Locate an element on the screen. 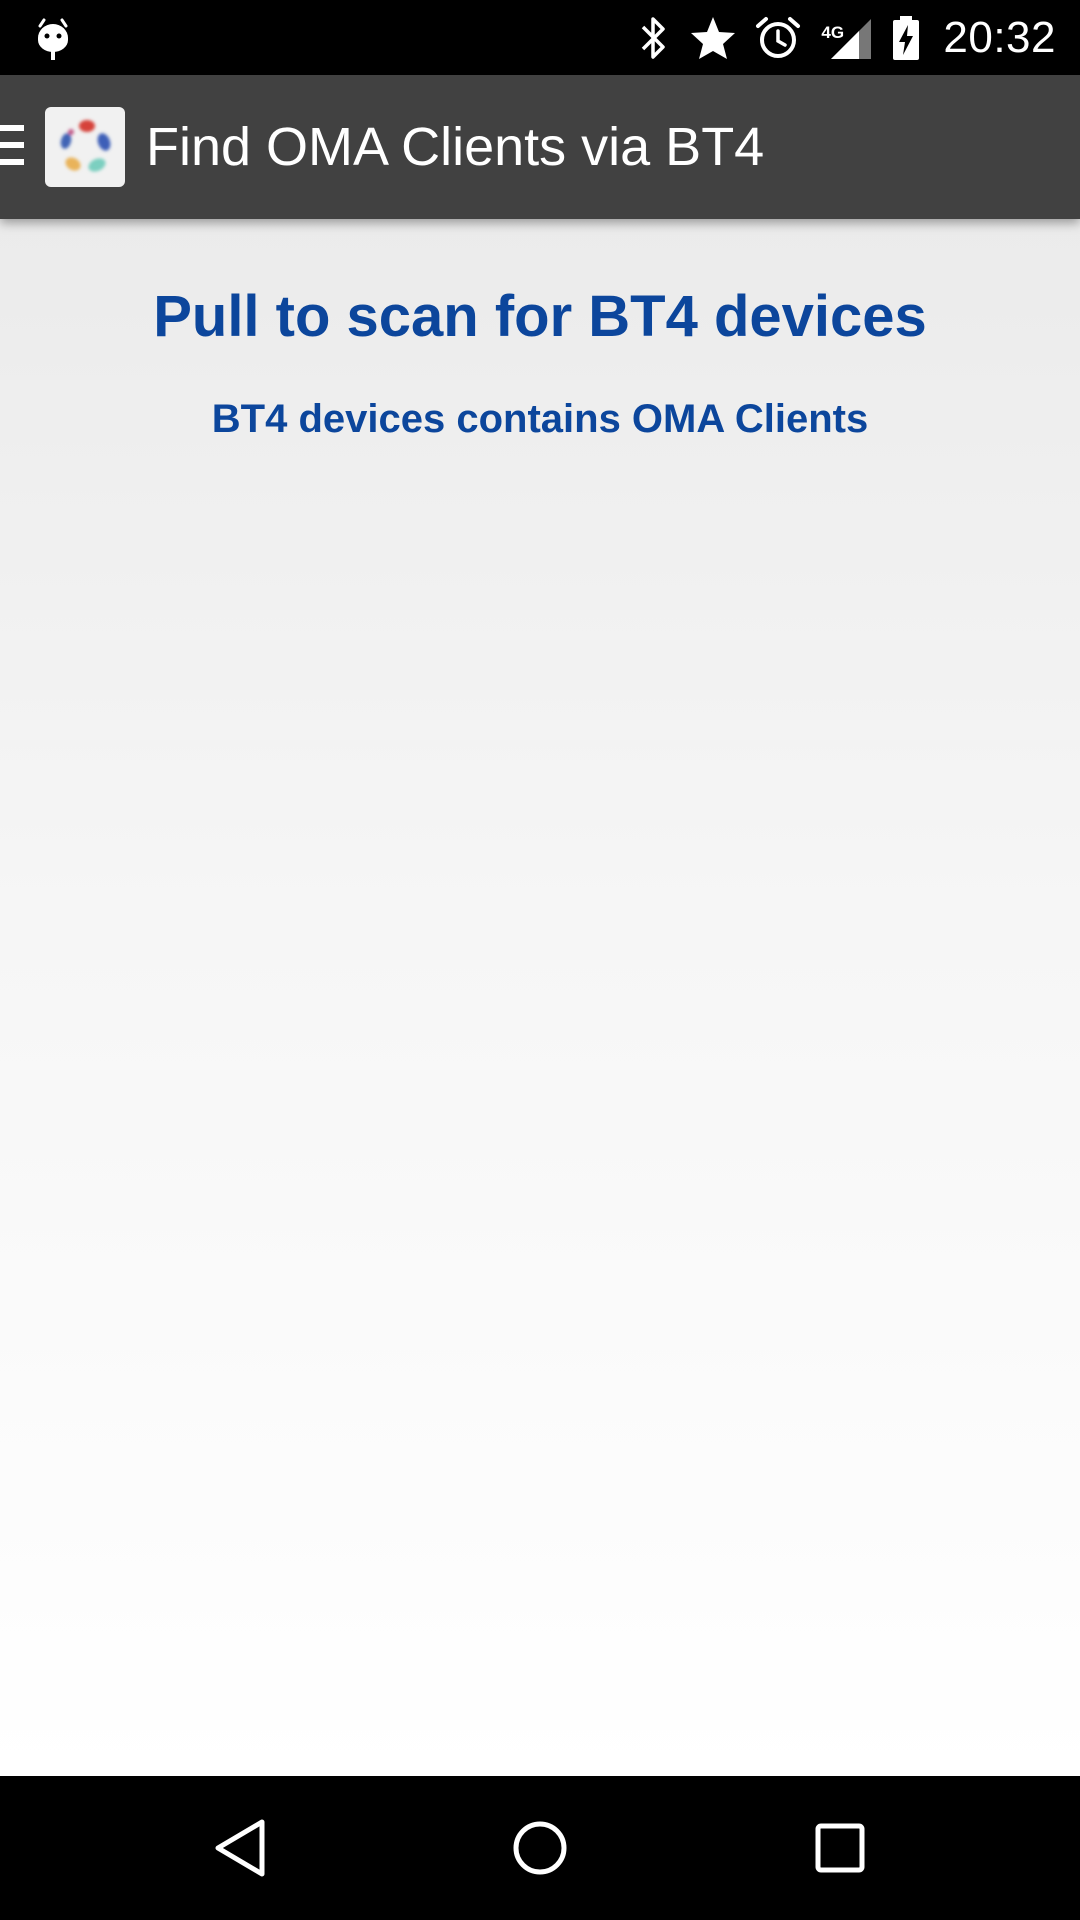 This screenshot has height=1920, width=1080. status-icons: 4G 20:32 is located at coordinates (858, 37).